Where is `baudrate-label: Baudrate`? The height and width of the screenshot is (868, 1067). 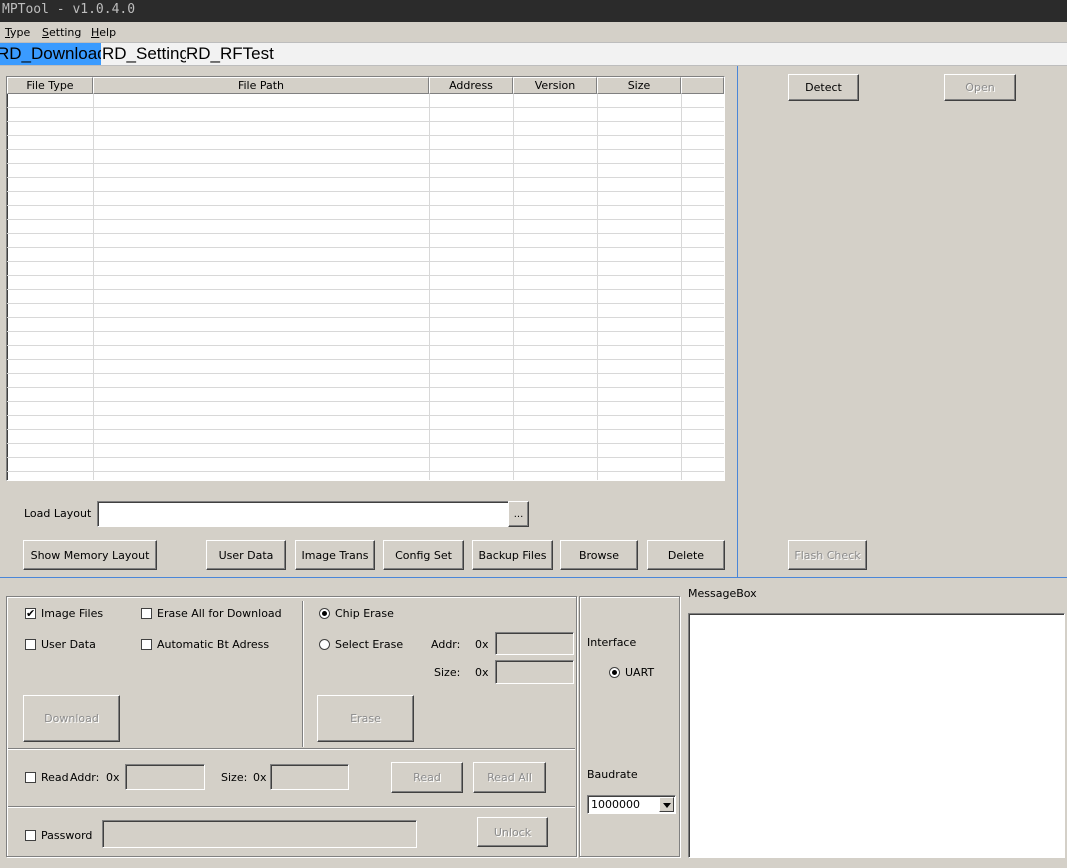
baudrate-label: Baudrate is located at coordinates (612, 774).